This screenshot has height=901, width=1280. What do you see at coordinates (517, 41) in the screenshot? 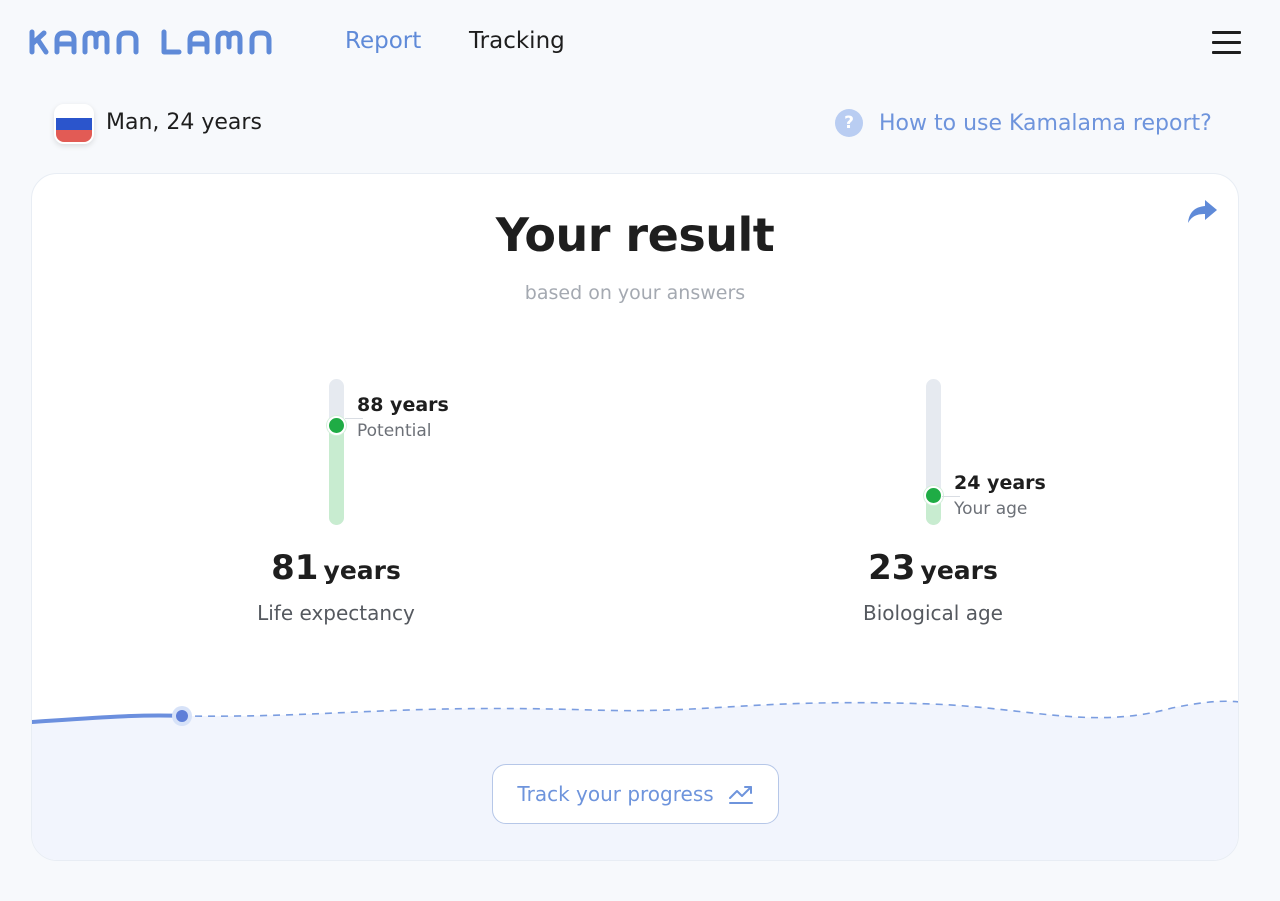
I see `nav-tracking-link: Tracking` at bounding box center [517, 41].